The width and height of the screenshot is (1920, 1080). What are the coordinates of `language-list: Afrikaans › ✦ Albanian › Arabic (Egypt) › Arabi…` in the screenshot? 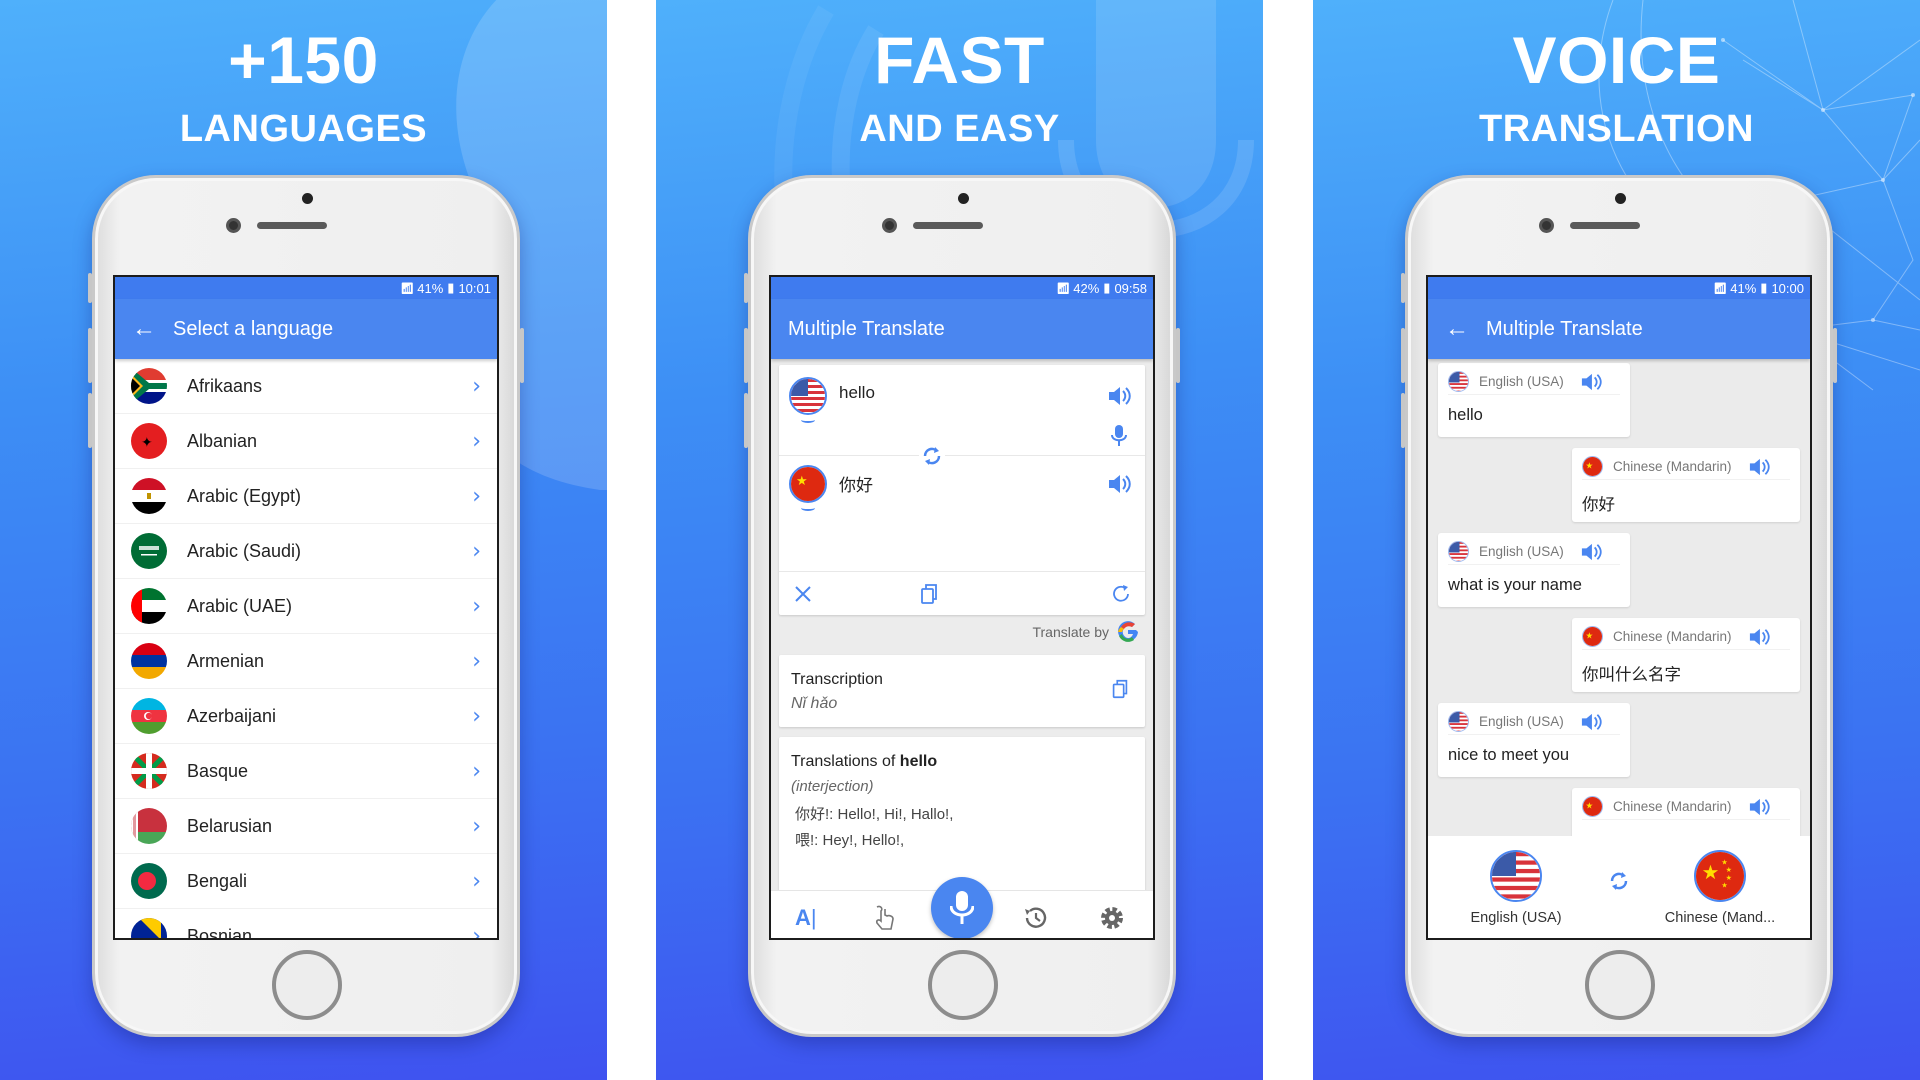 It's located at (306, 649).